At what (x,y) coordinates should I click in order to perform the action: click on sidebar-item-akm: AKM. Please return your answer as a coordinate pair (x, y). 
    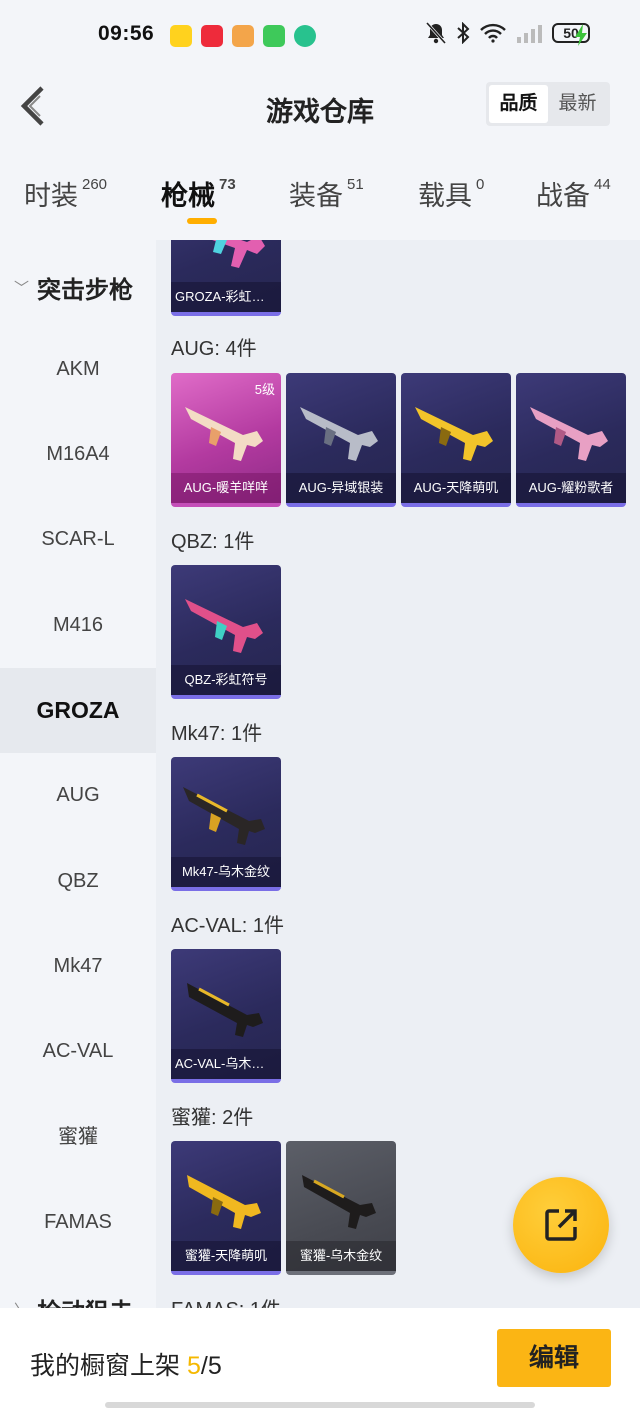
    Looking at the image, I should click on (78, 369).